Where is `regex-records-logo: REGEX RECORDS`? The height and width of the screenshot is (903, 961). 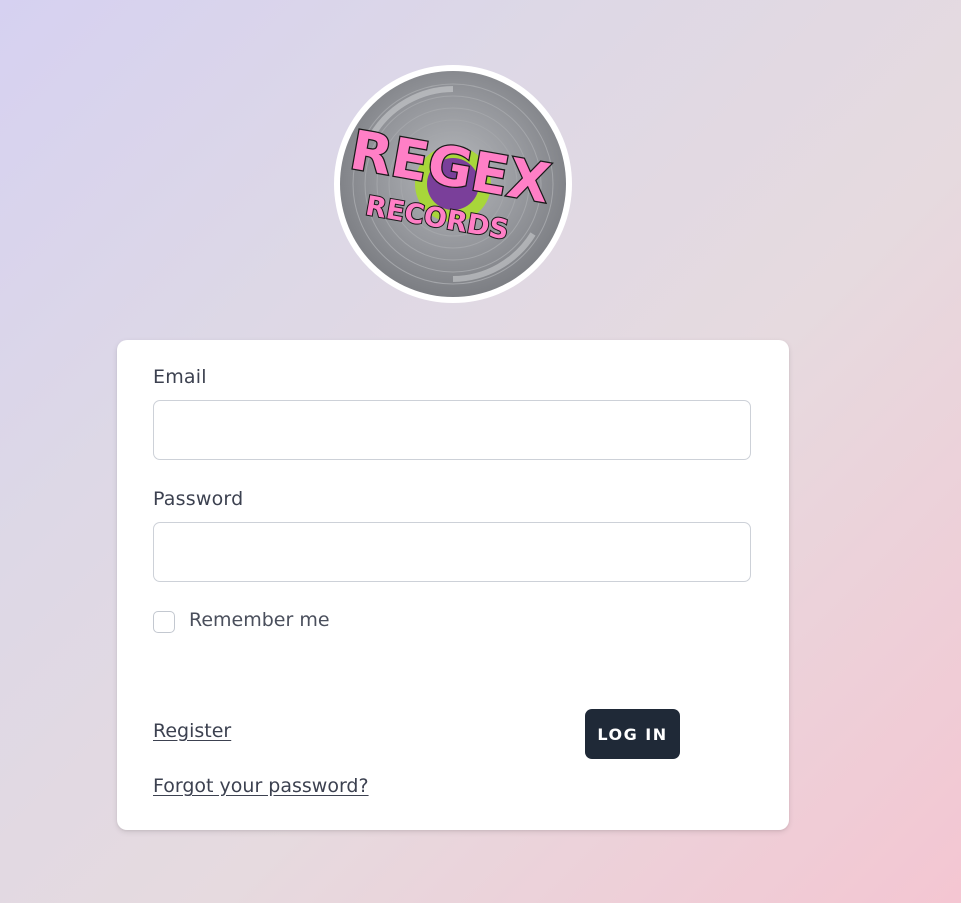 regex-records-logo: REGEX RECORDS is located at coordinates (453, 184).